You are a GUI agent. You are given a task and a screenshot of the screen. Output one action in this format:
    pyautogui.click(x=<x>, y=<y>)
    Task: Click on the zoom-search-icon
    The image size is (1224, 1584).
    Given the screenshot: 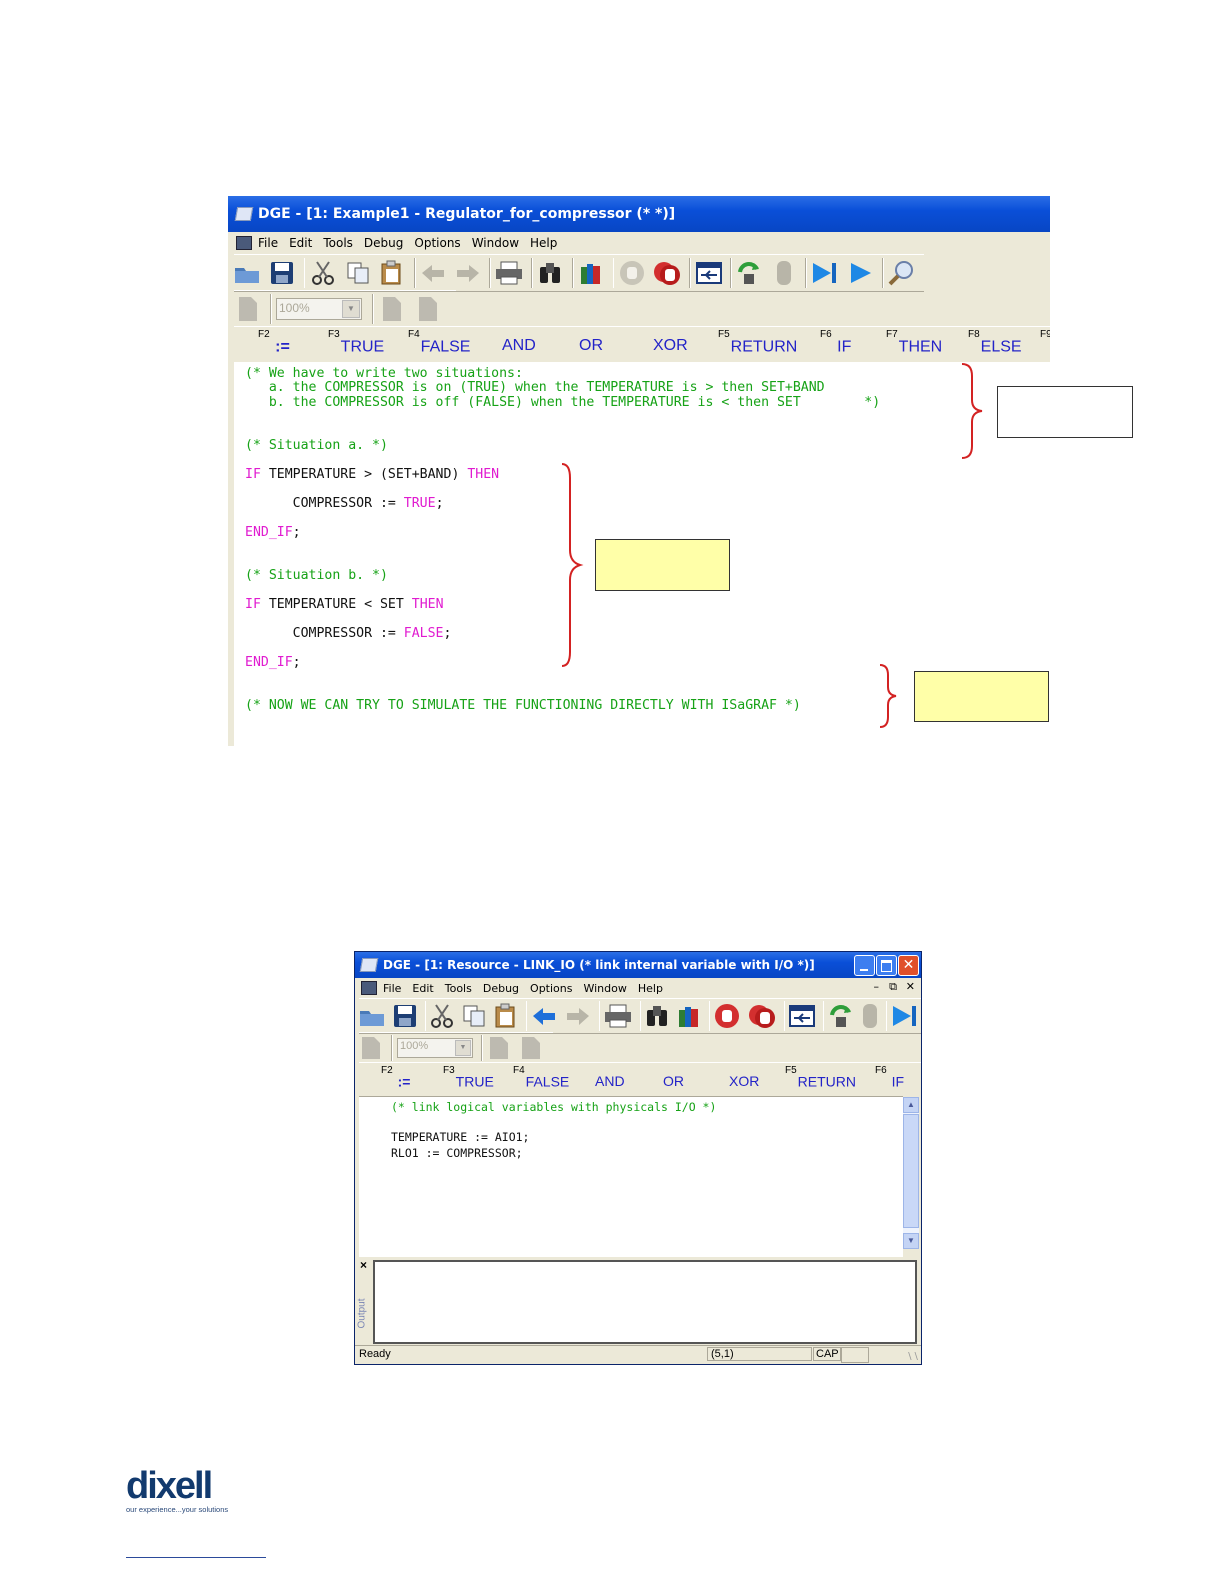 What is the action you would take?
    pyautogui.click(x=902, y=273)
    